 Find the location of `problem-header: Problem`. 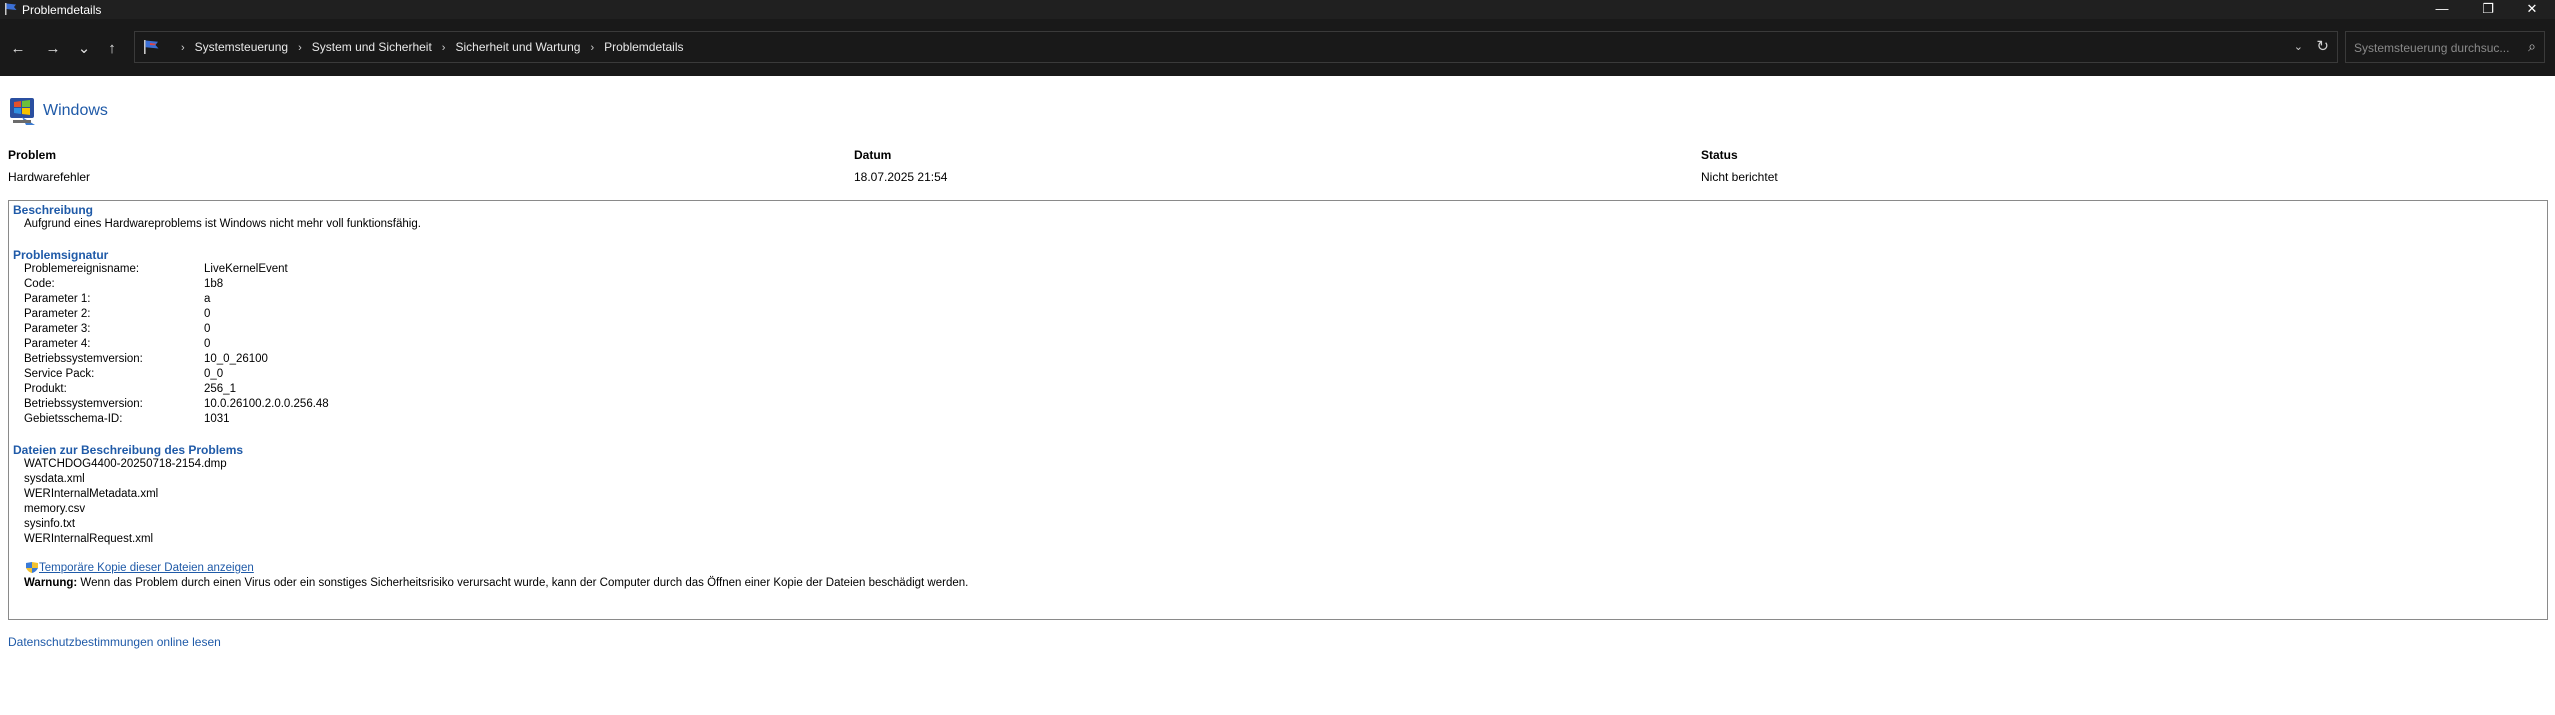

problem-header: Problem is located at coordinates (32, 155).